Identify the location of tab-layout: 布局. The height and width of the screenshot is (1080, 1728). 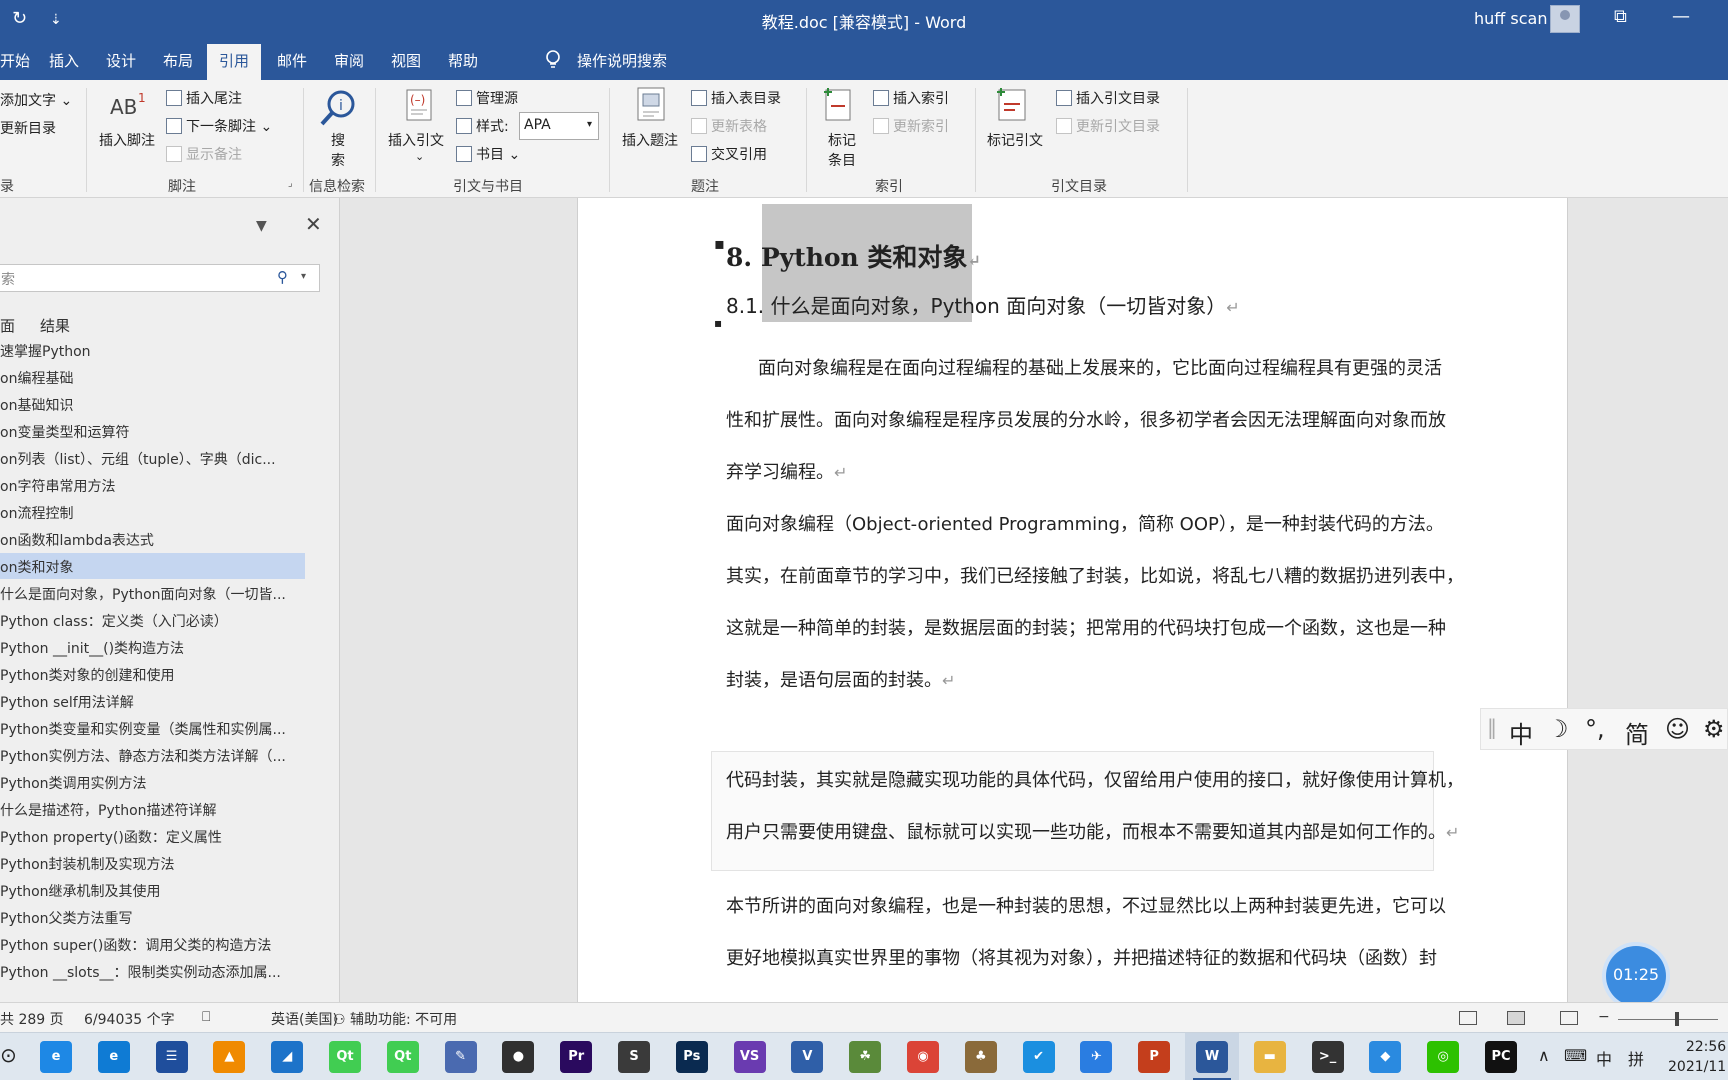
(178, 60).